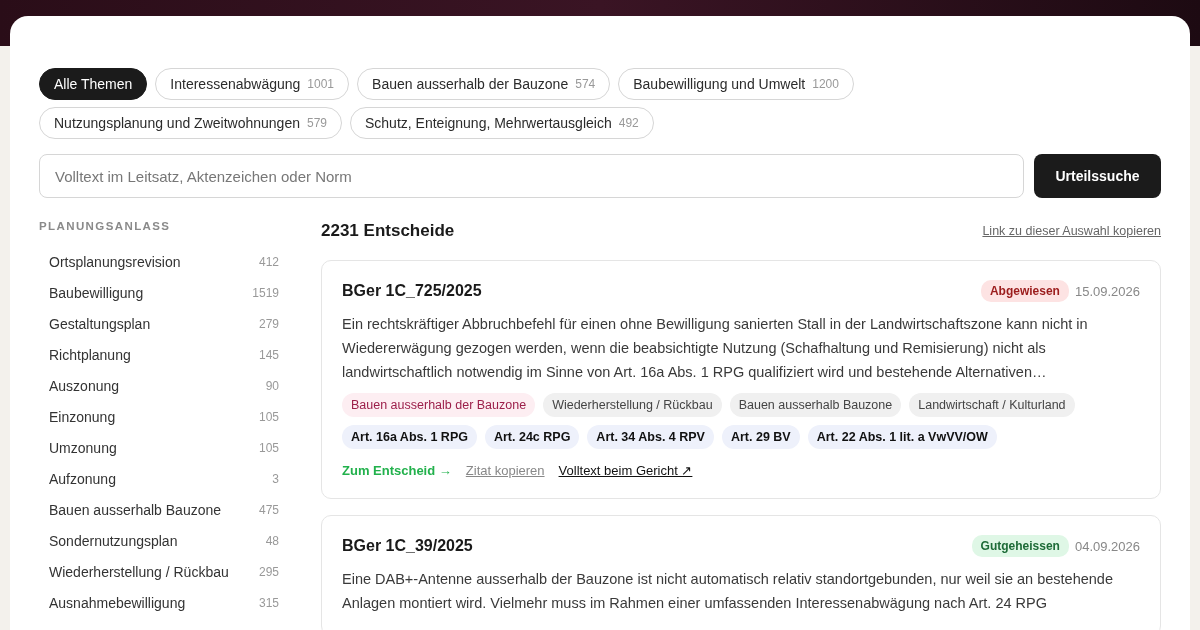  I want to click on copy-link: Link zu dieser Auswahl kopieren, so click(1071, 231).